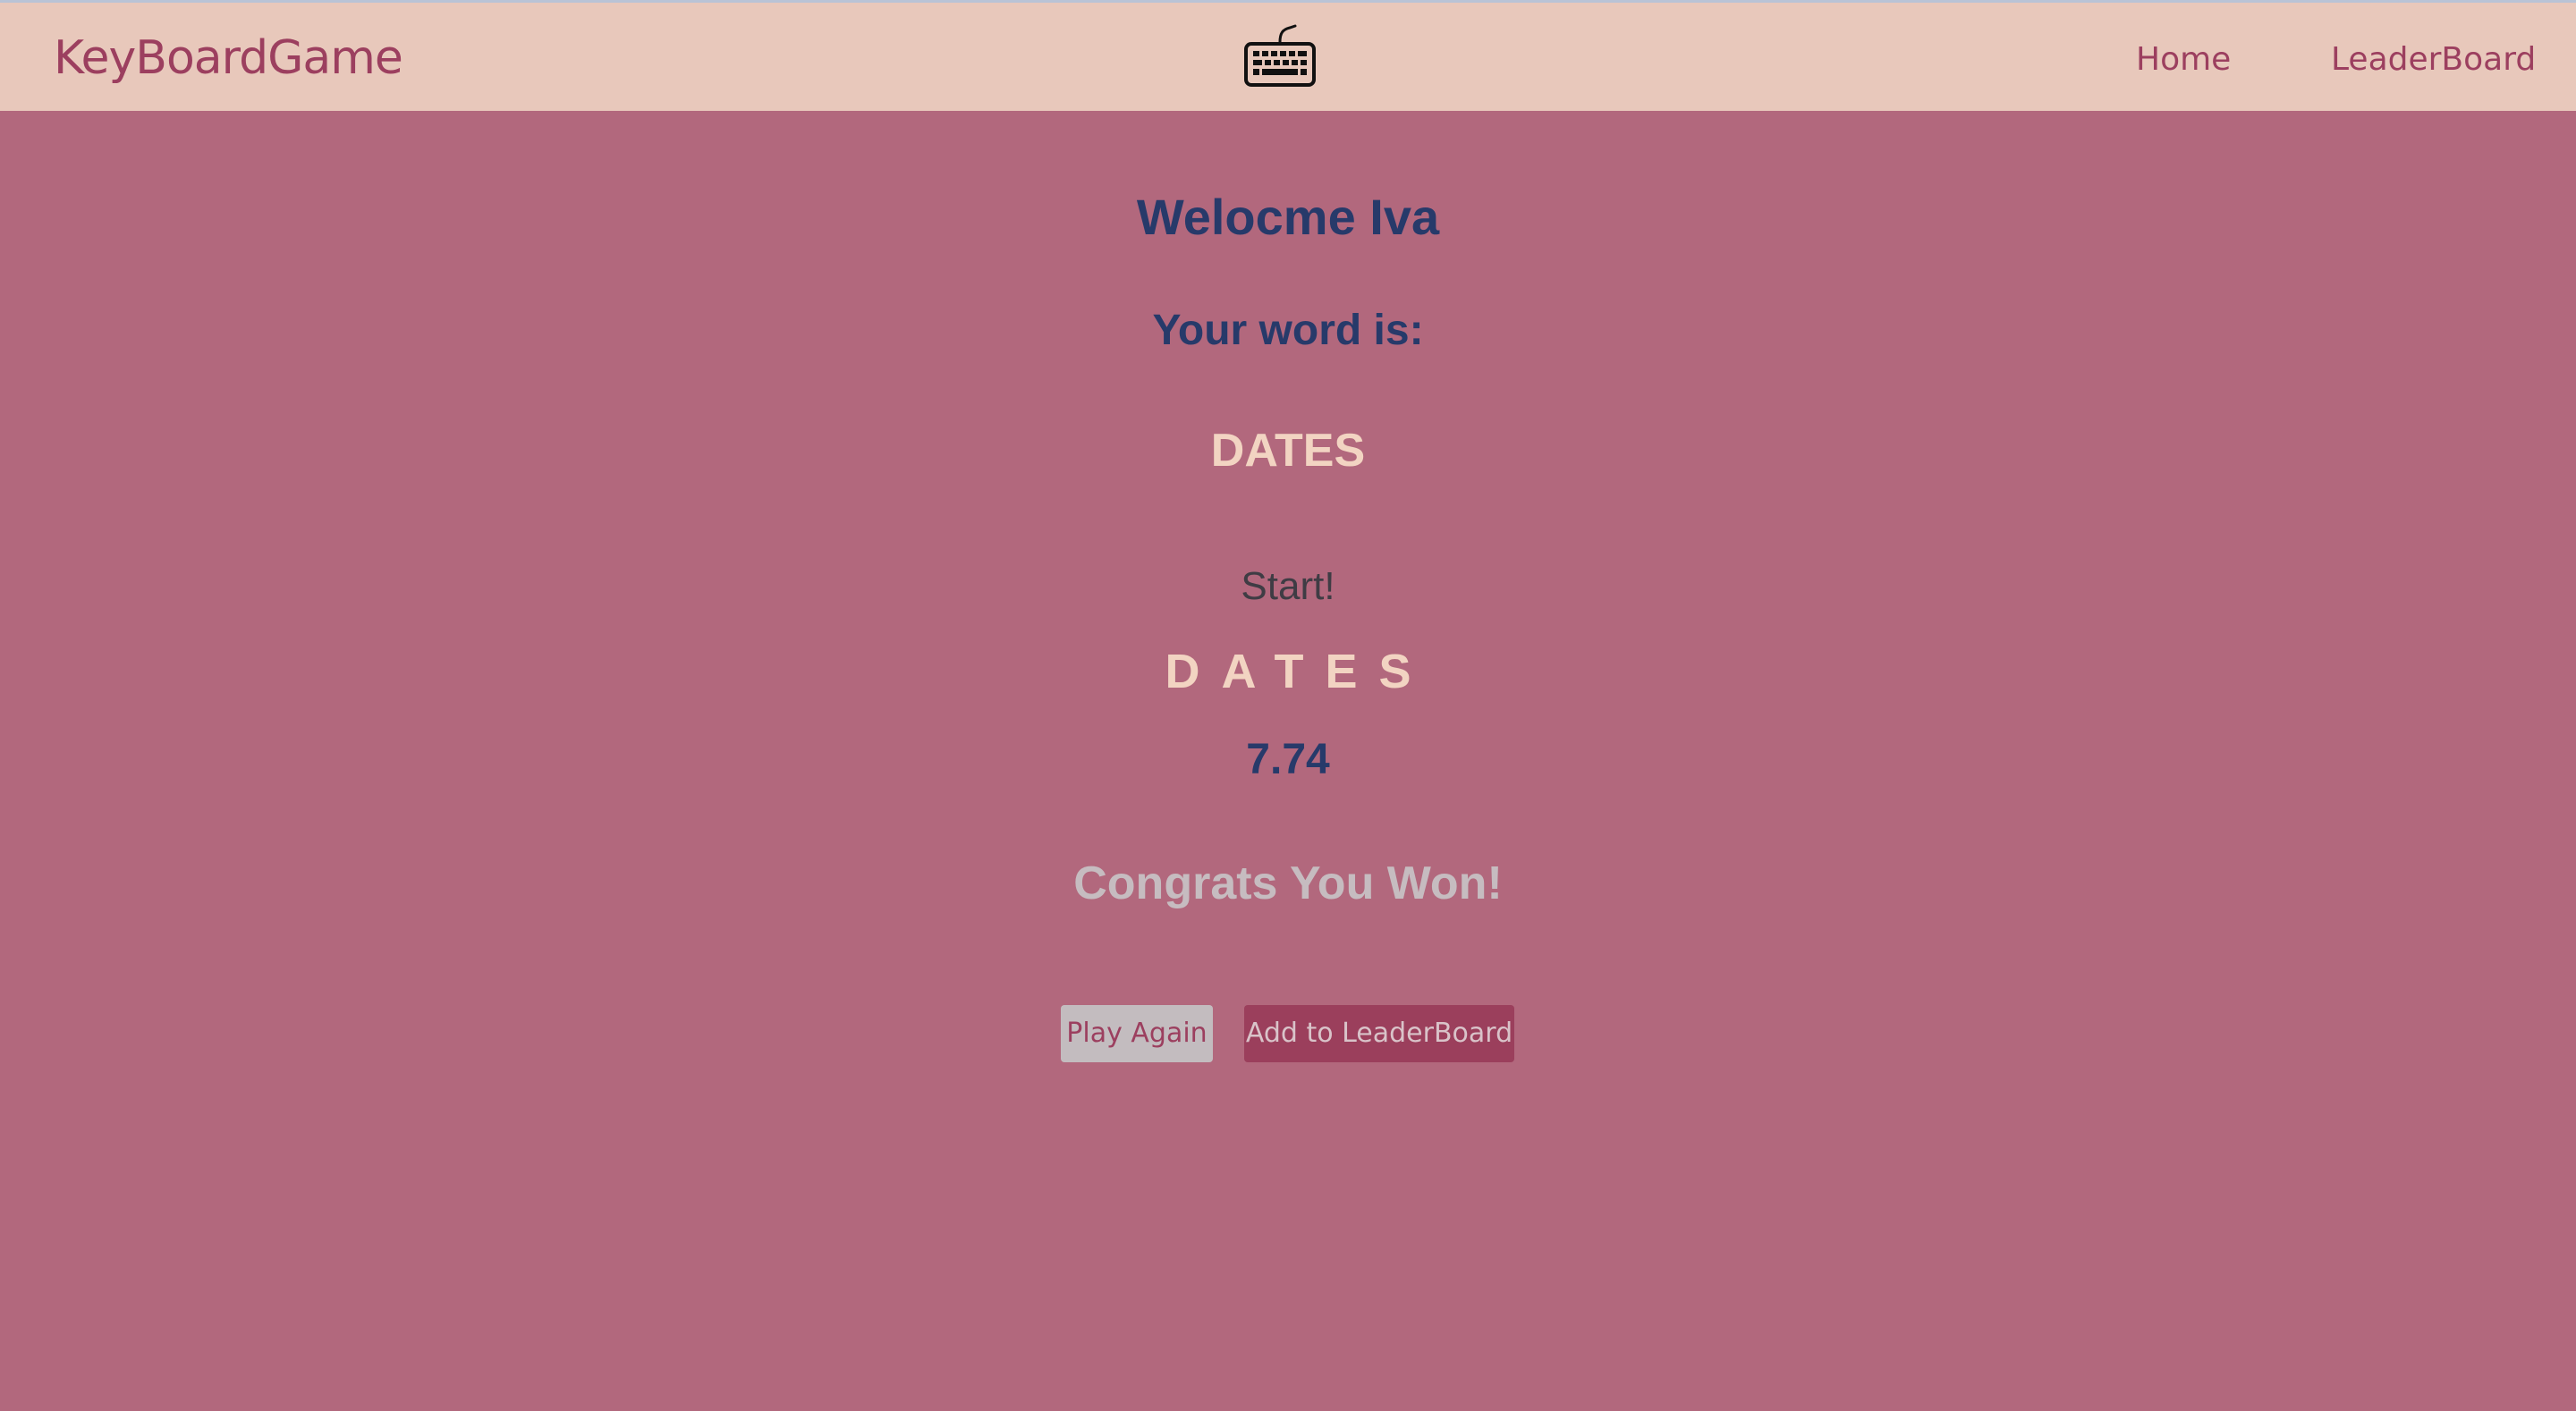  What do you see at coordinates (1288, 451) in the screenshot?
I see `target-word: DATES` at bounding box center [1288, 451].